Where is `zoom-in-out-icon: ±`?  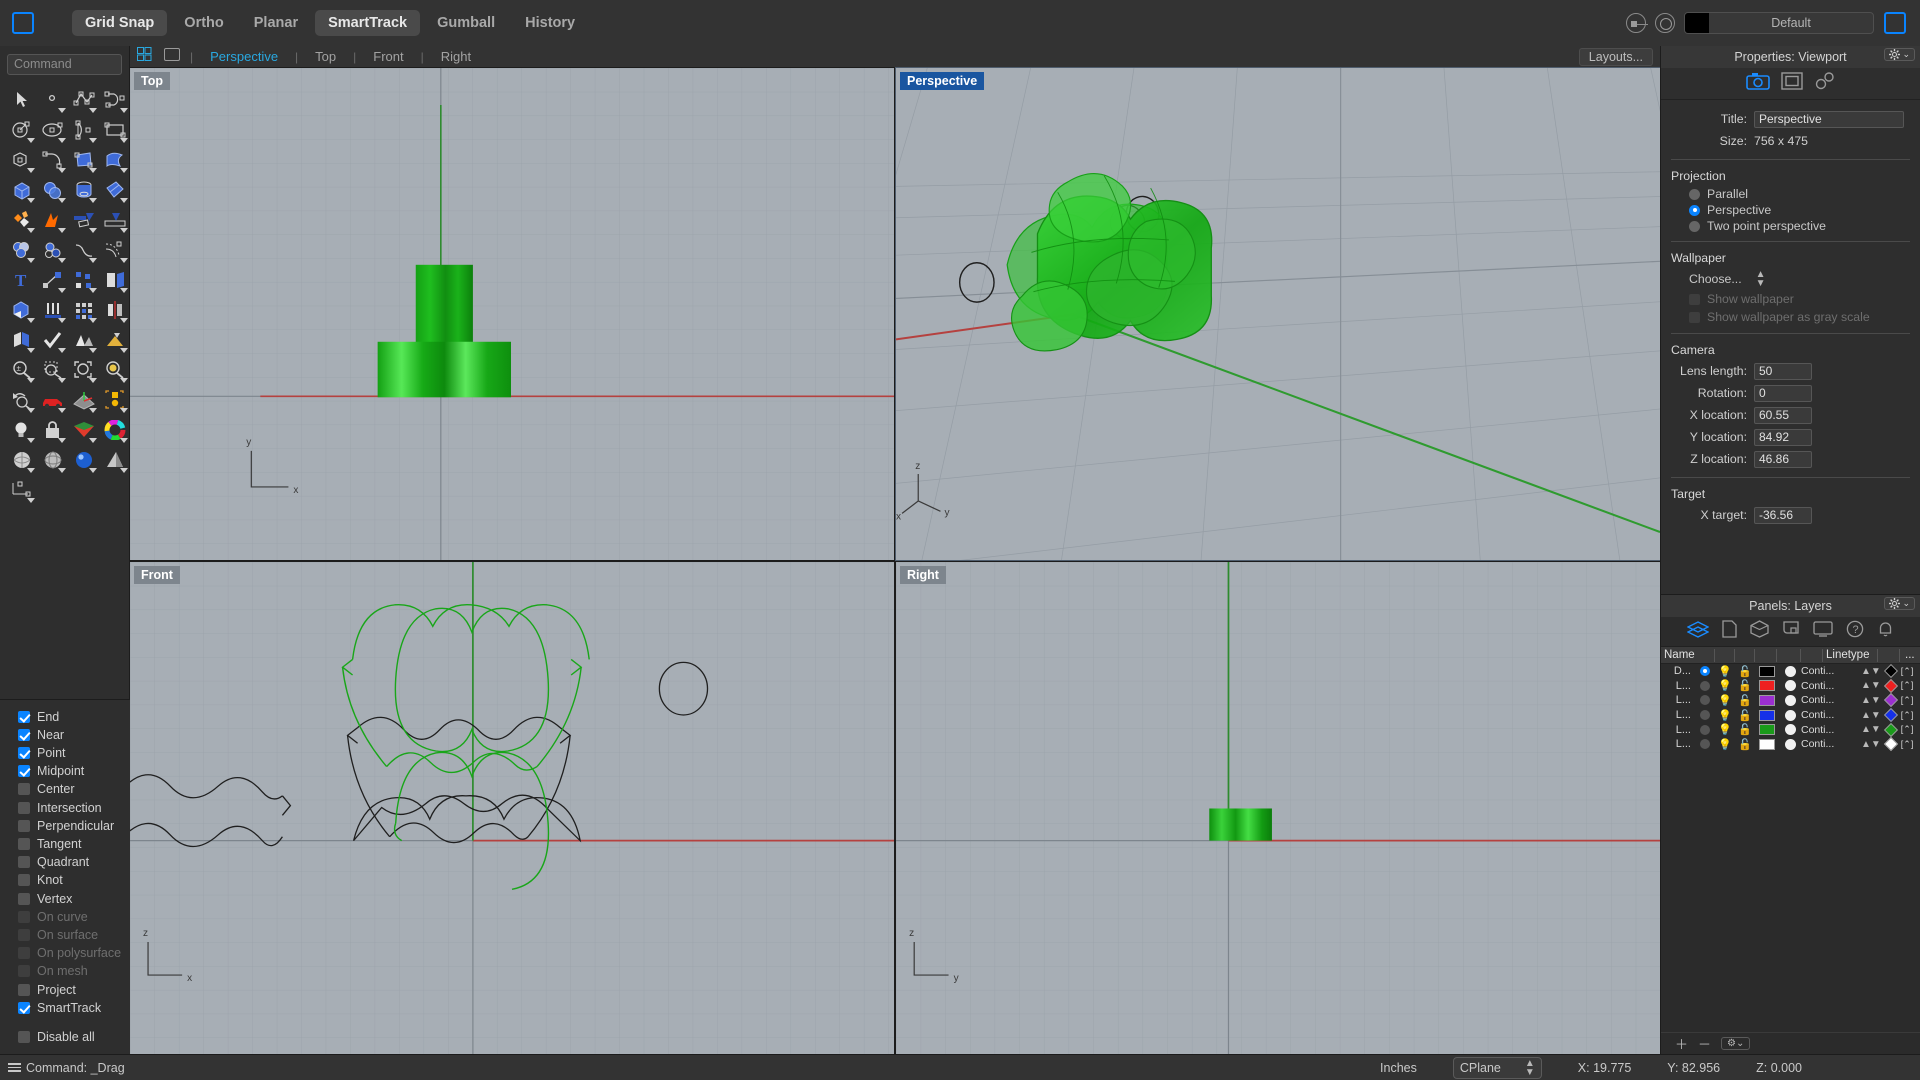 zoom-in-out-icon: ± is located at coordinates (21, 370).